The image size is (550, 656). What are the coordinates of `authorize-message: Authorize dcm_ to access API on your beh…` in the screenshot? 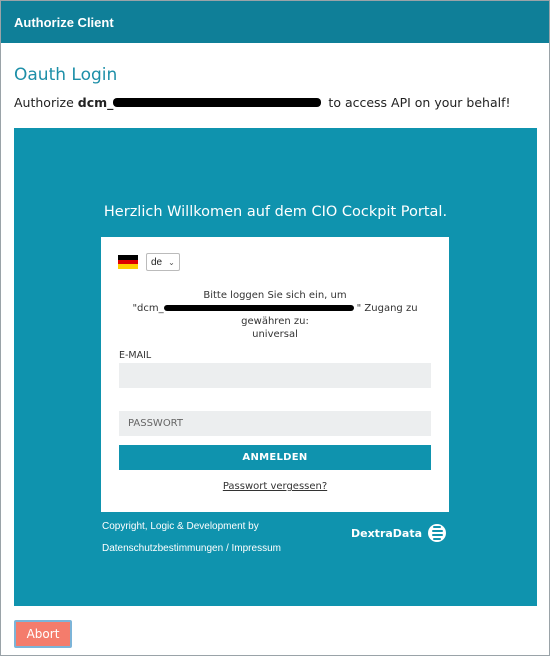 It's located at (281, 102).